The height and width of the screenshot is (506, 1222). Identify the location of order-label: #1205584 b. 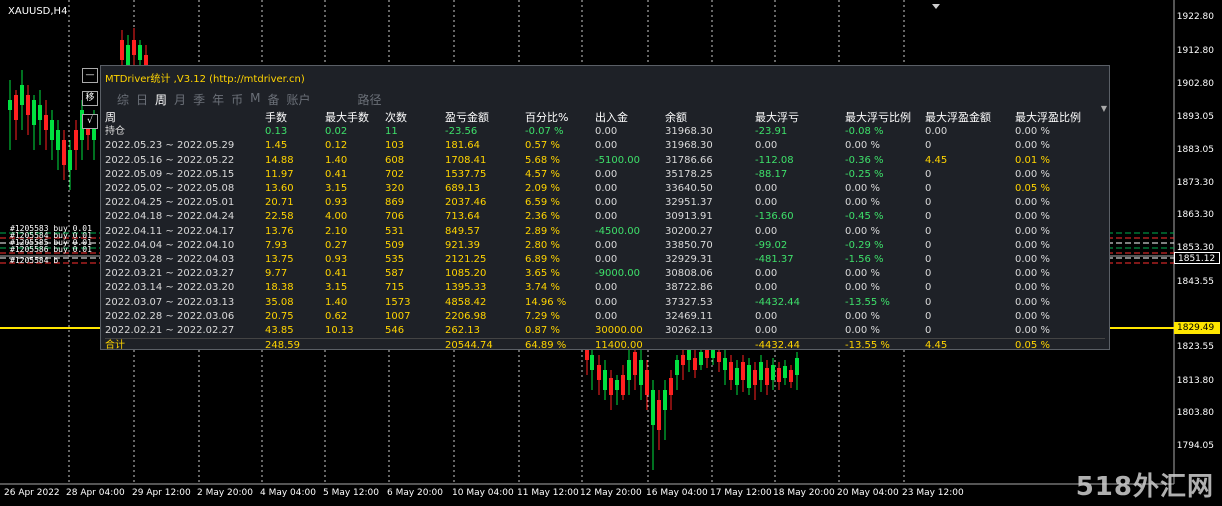
(34, 260).